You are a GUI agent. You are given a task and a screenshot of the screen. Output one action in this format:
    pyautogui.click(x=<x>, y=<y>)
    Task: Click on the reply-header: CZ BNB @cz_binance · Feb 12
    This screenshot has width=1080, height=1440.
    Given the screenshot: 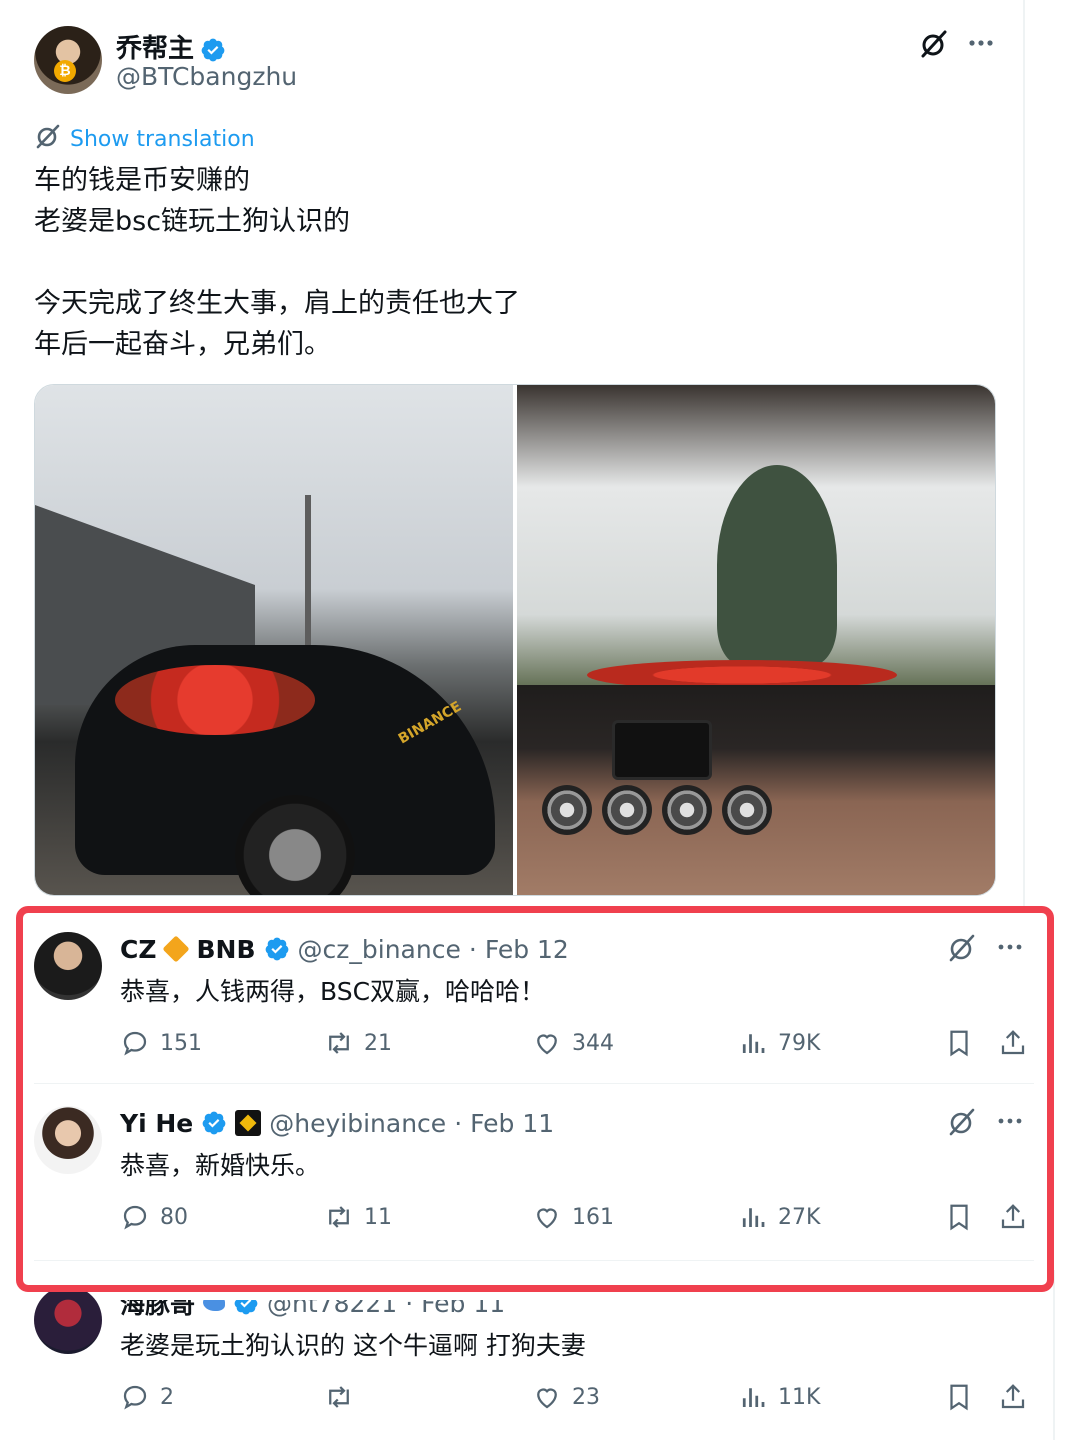 What is the action you would take?
    pyautogui.click(x=344, y=949)
    